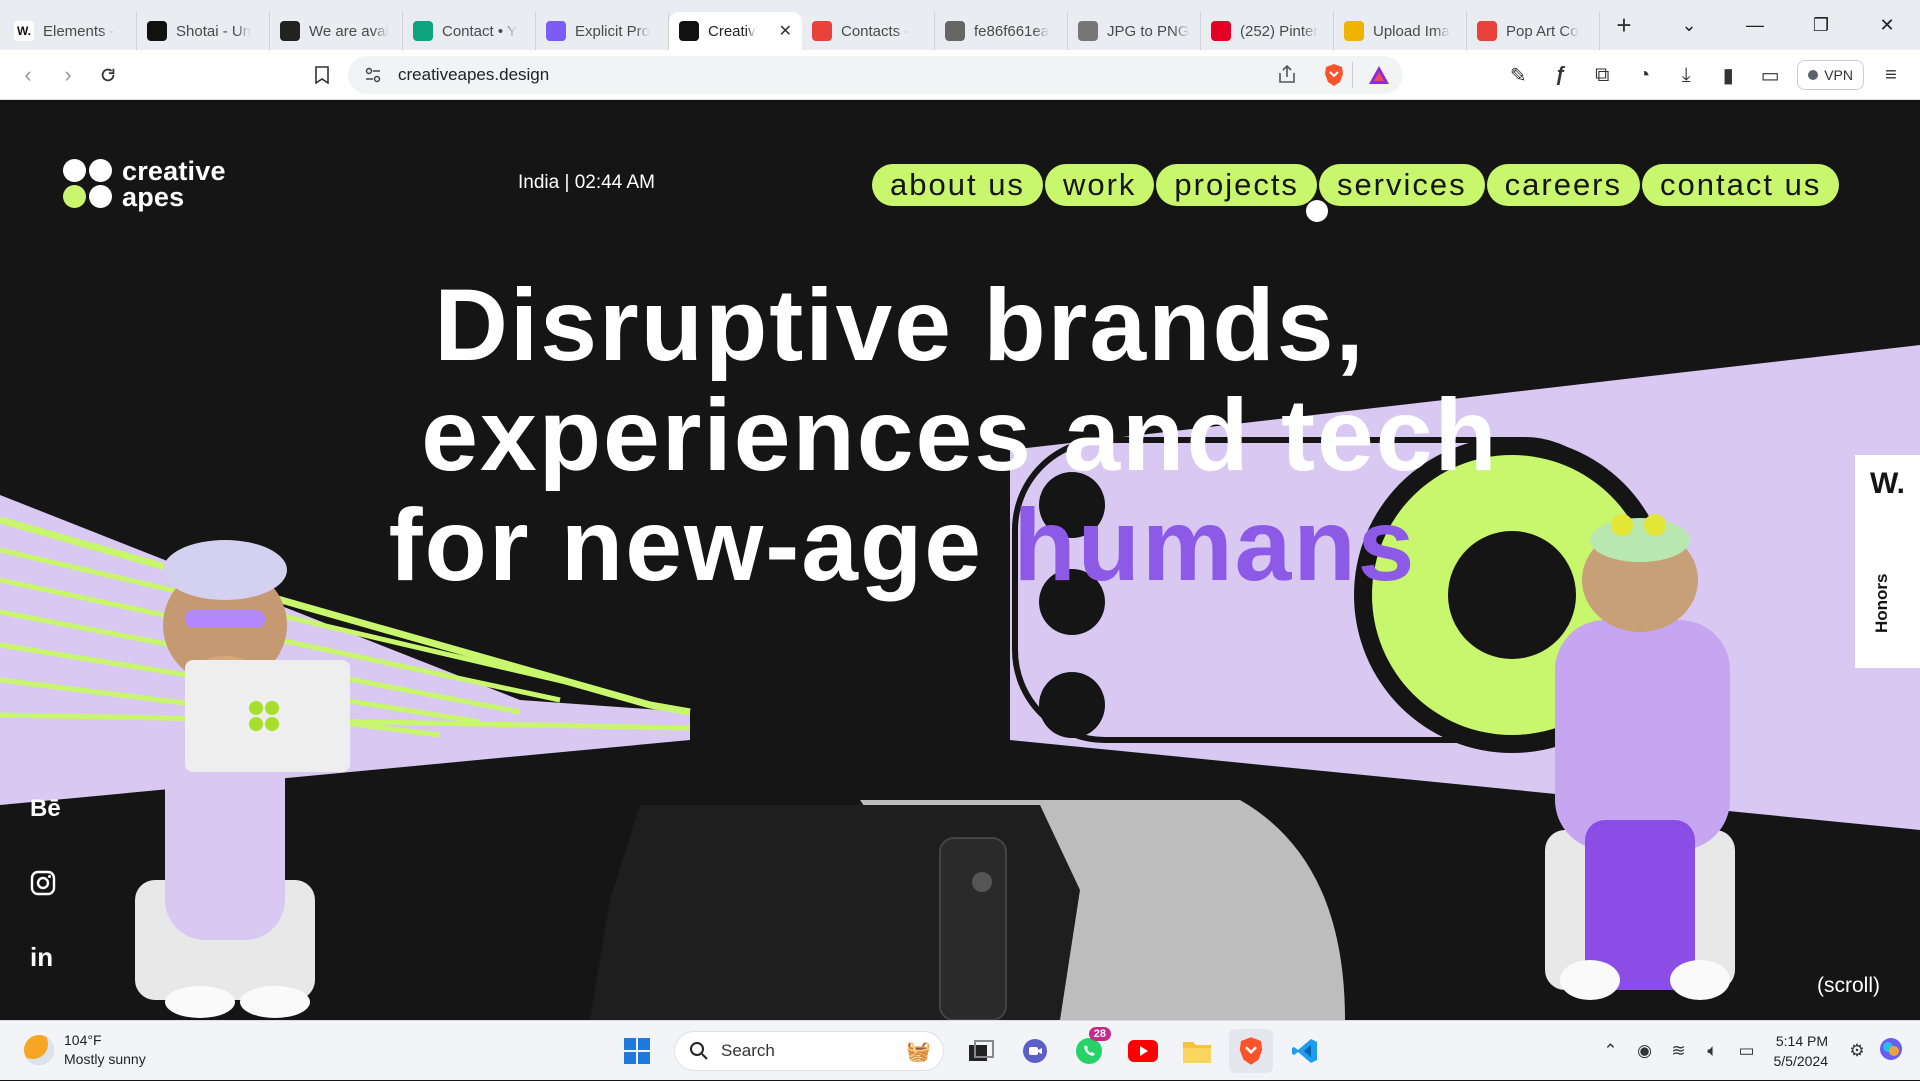 Image resolution: width=1920 pixels, height=1081 pixels. What do you see at coordinates (732, 31) in the screenshot?
I see `tab-label: Creativ` at bounding box center [732, 31].